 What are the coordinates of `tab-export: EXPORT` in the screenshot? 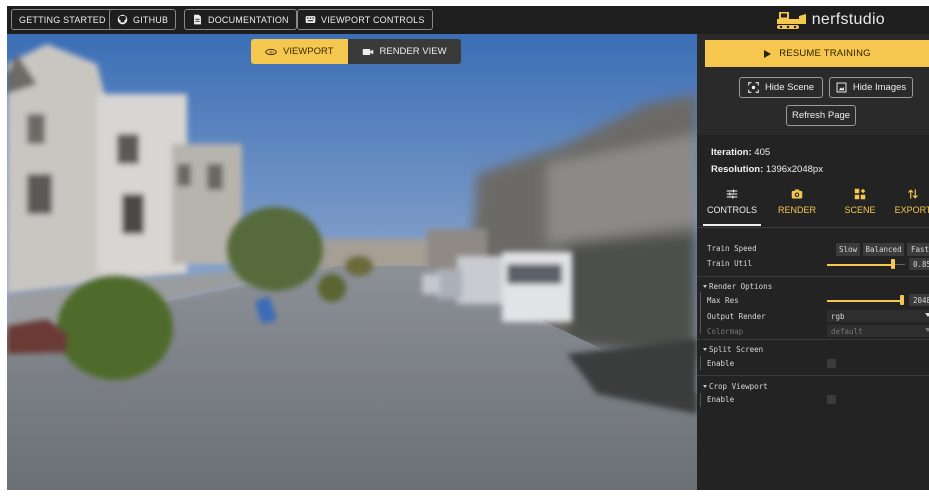 It's located at (907, 206).